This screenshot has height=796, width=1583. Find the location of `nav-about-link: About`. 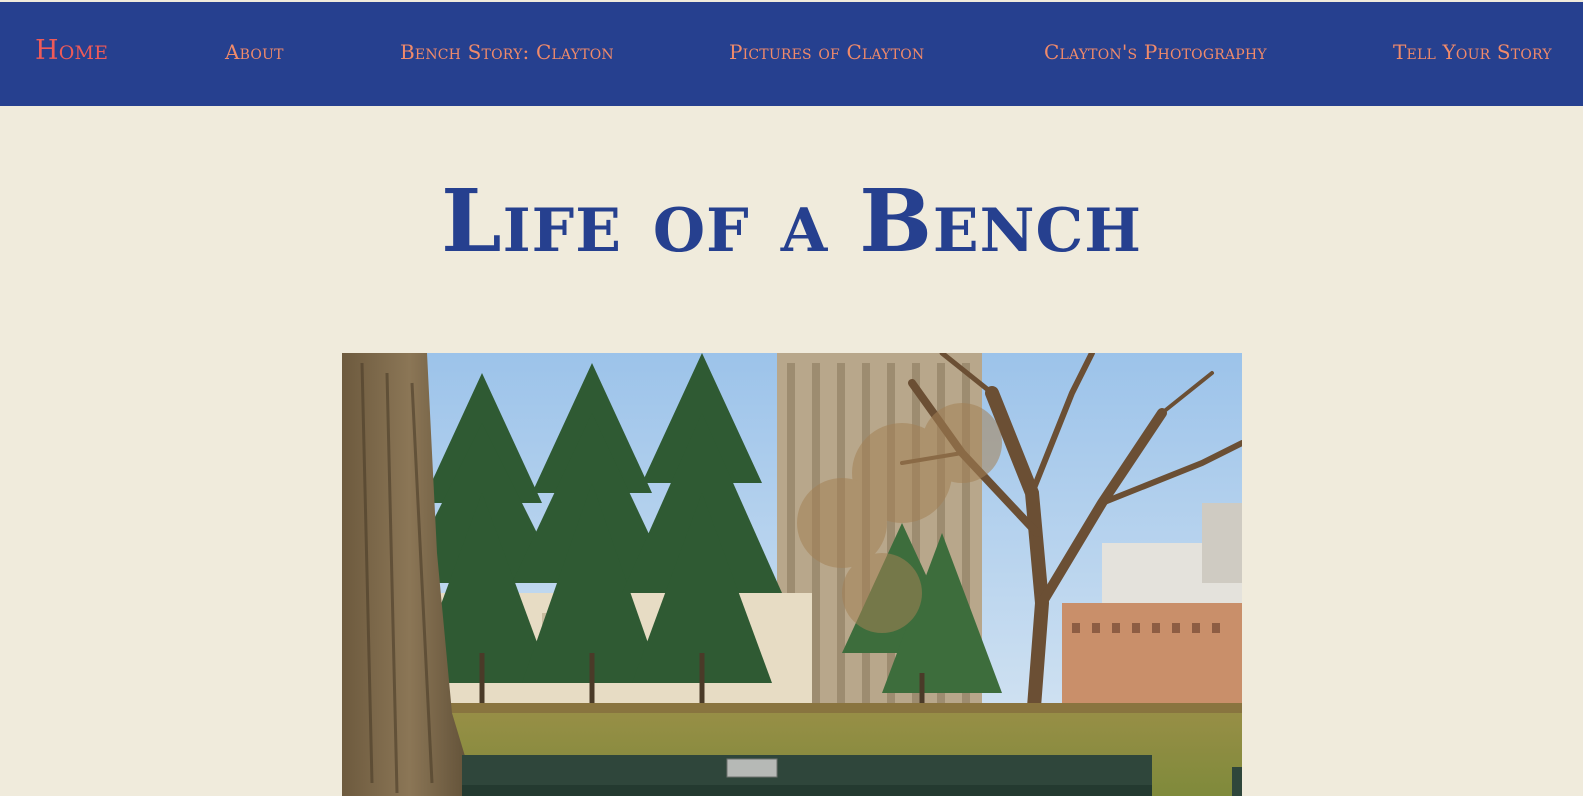

nav-about-link: About is located at coordinates (254, 52).